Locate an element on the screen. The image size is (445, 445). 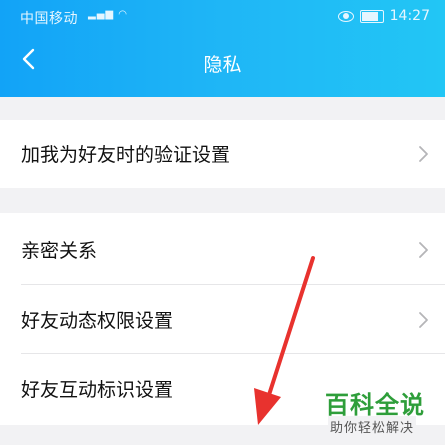
annotation-arrow-icon is located at coordinates (284, 340).